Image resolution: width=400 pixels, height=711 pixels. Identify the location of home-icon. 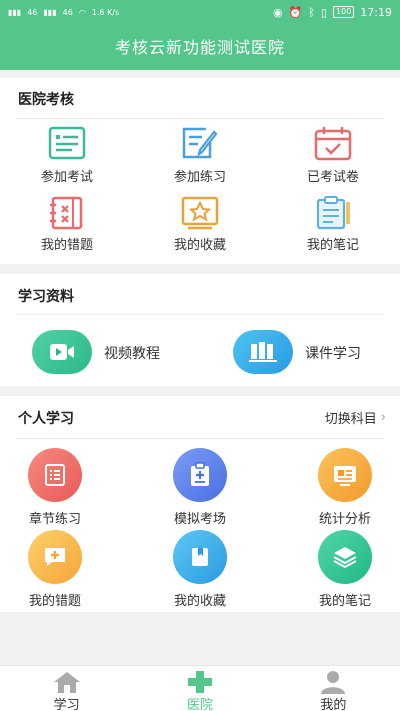
(66, 682).